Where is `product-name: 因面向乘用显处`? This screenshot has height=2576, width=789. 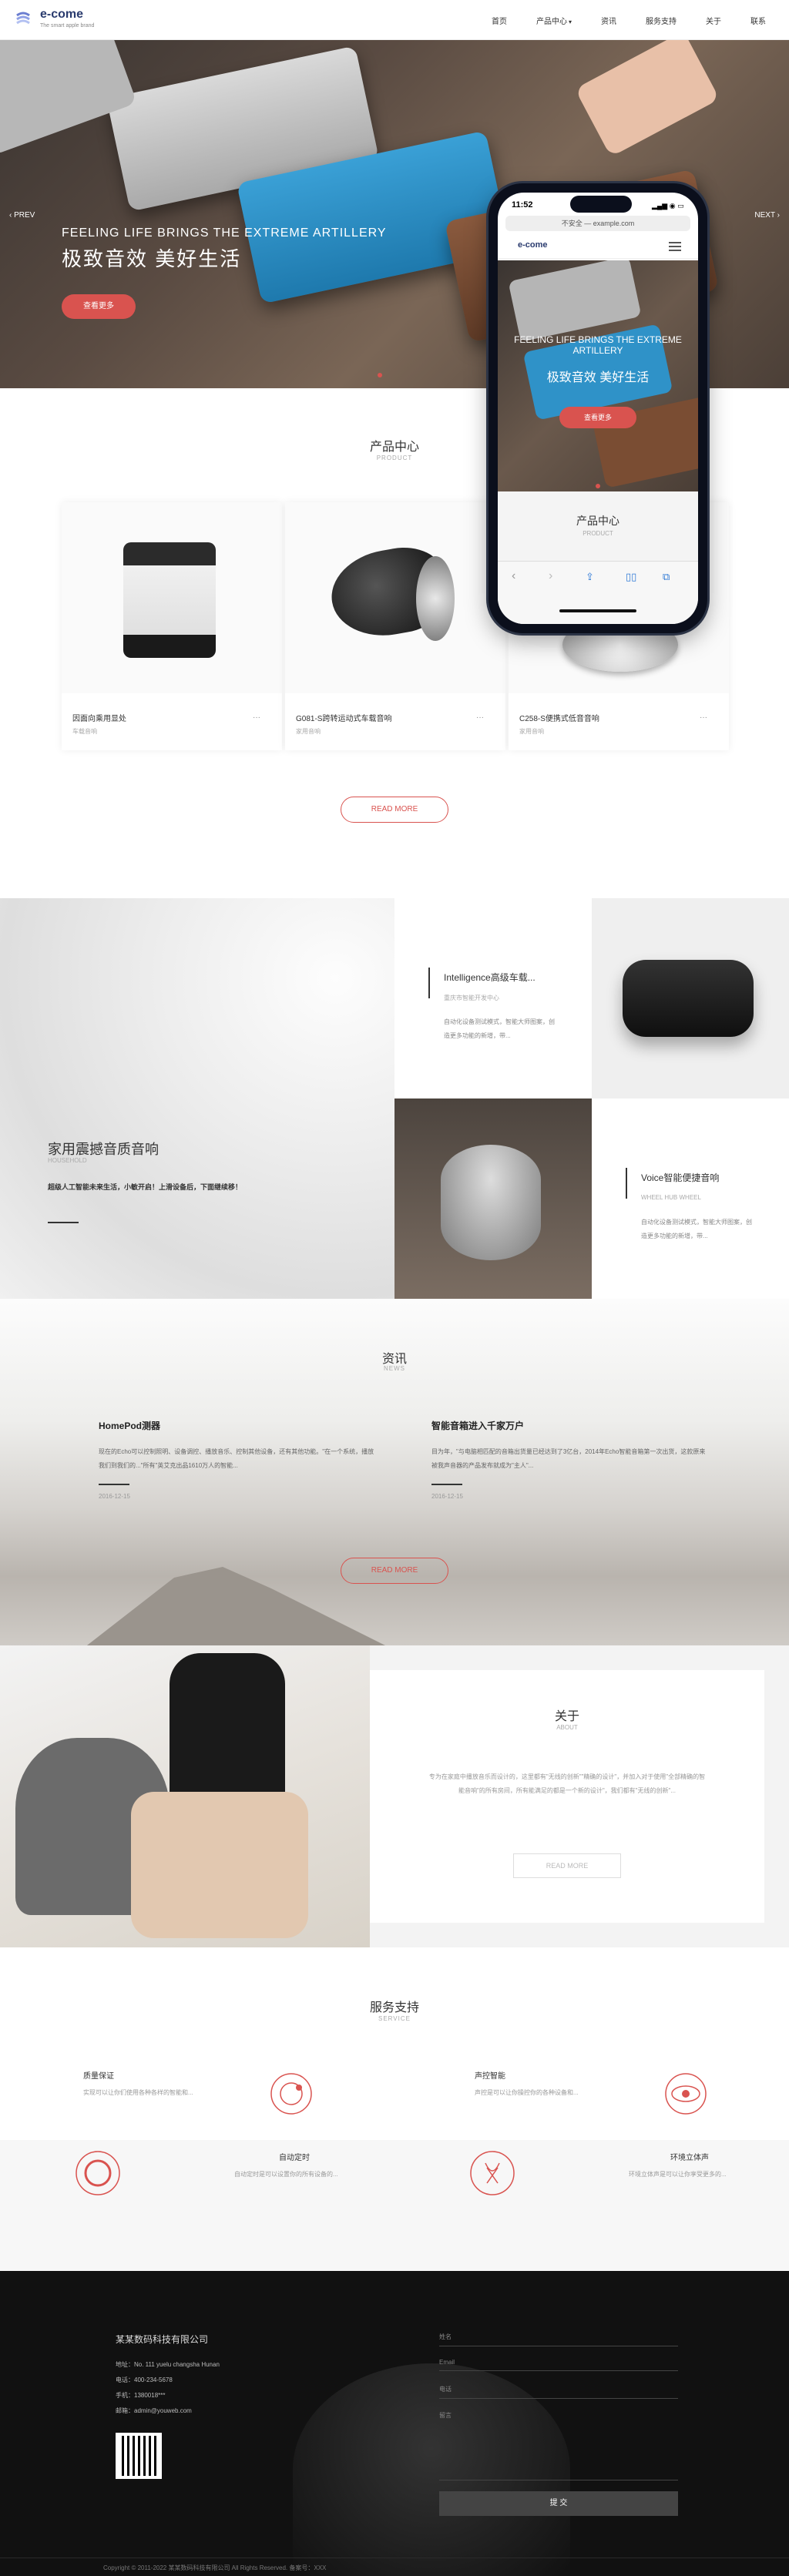
product-name: 因面向乘用显处 is located at coordinates (99, 719).